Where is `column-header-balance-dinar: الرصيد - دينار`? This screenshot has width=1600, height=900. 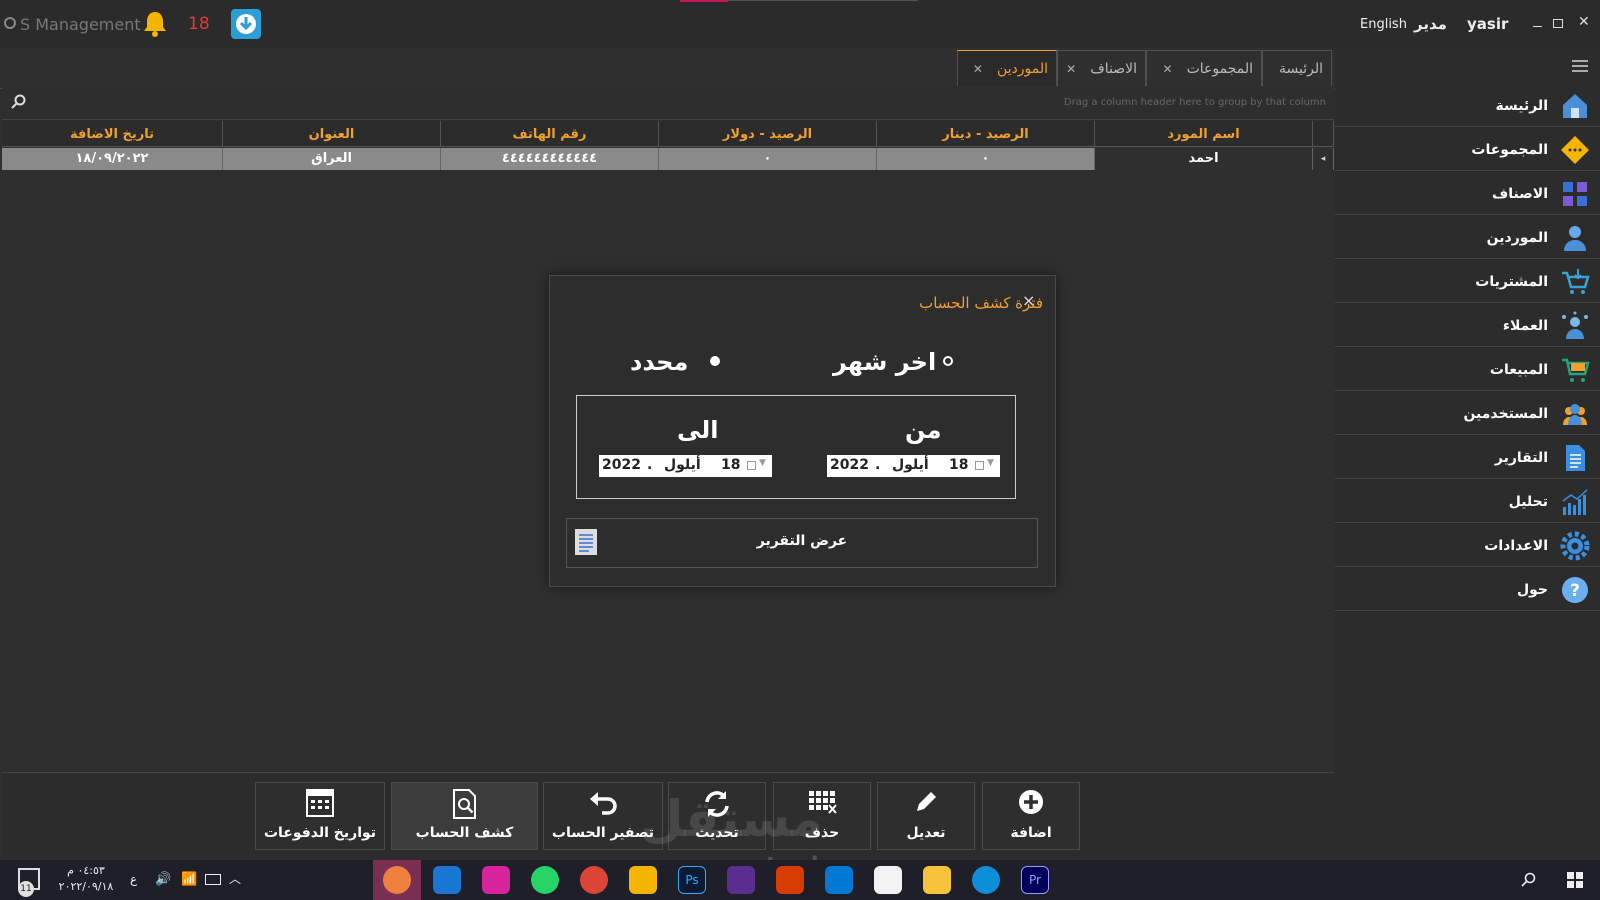 column-header-balance-dinar: الرصيد - دينار is located at coordinates (986, 134).